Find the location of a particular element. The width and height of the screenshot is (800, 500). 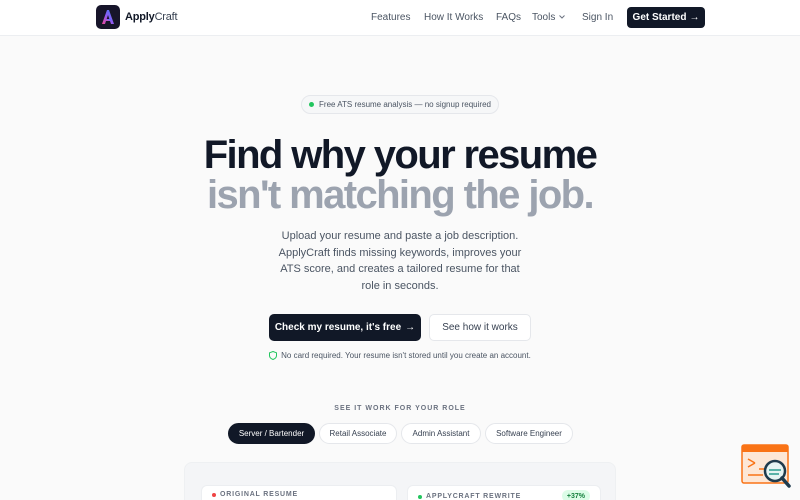

resume-preview-card: ORIGINAL RESUME APPLYCRAFT REWRITE +37% is located at coordinates (400, 481).